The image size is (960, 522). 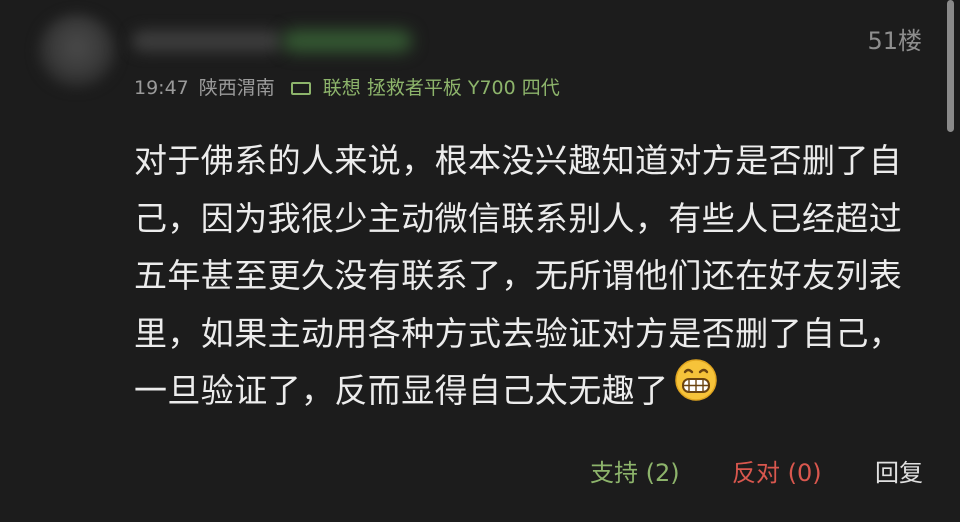 I want to click on support-button: 支持 (2), so click(x=635, y=473).